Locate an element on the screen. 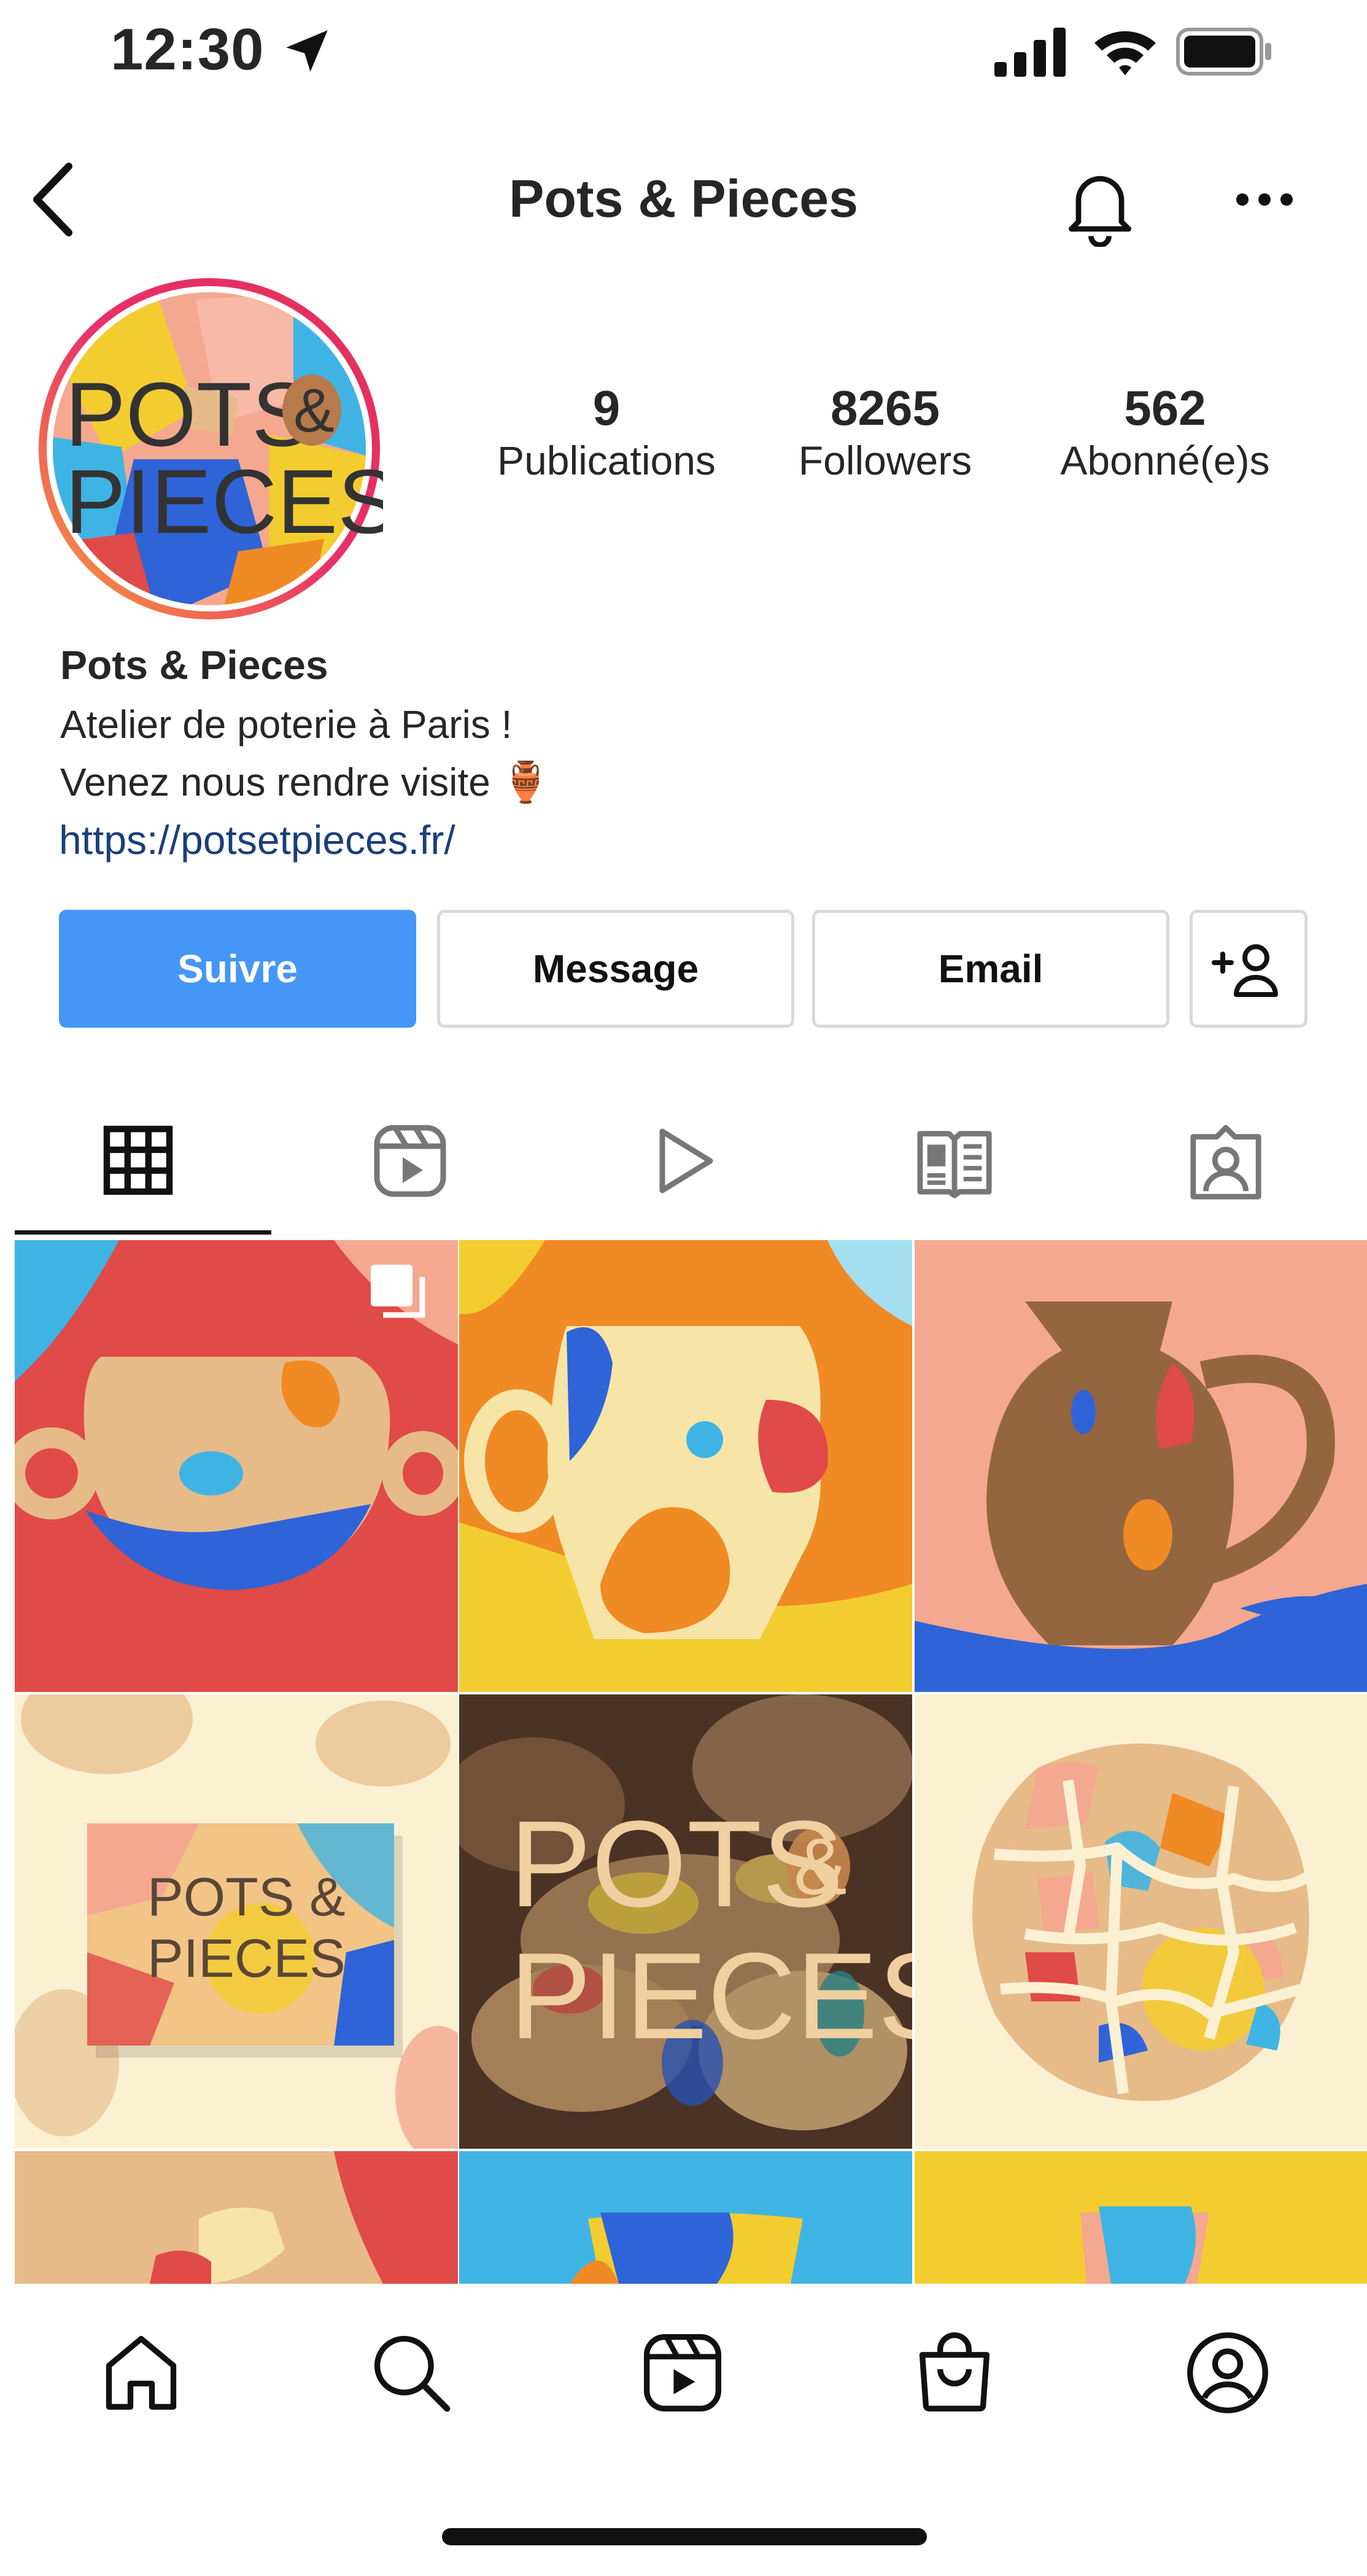  profile-icon is located at coordinates (1228, 2373).